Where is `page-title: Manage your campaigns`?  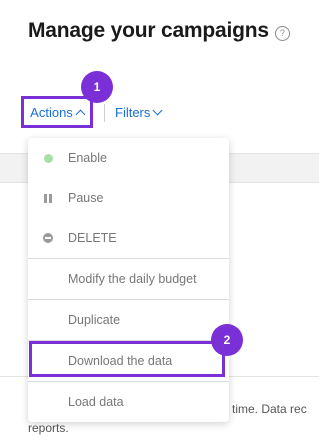 page-title: Manage your campaigns is located at coordinates (148, 30).